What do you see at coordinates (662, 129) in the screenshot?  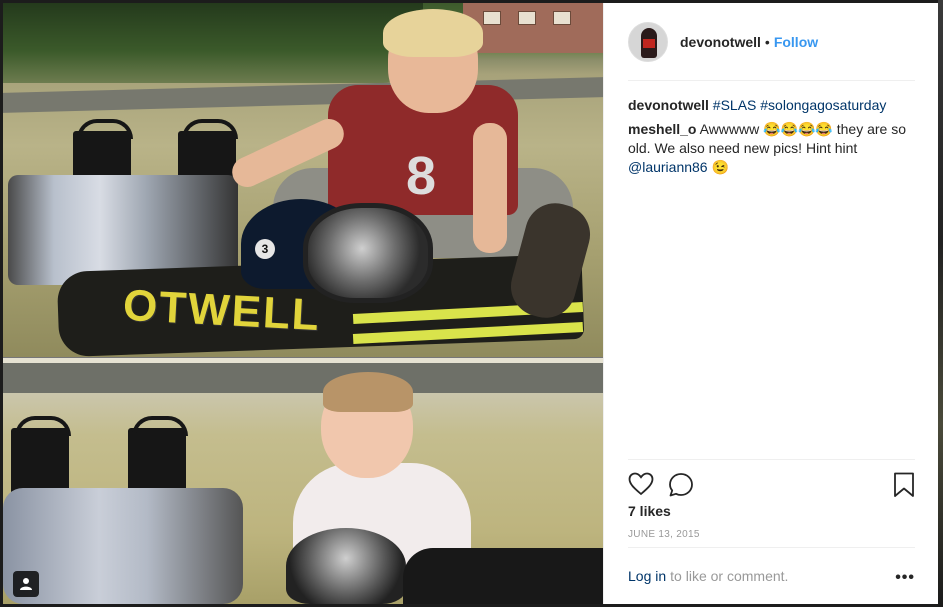 I see `comment-username: meshell_o` at bounding box center [662, 129].